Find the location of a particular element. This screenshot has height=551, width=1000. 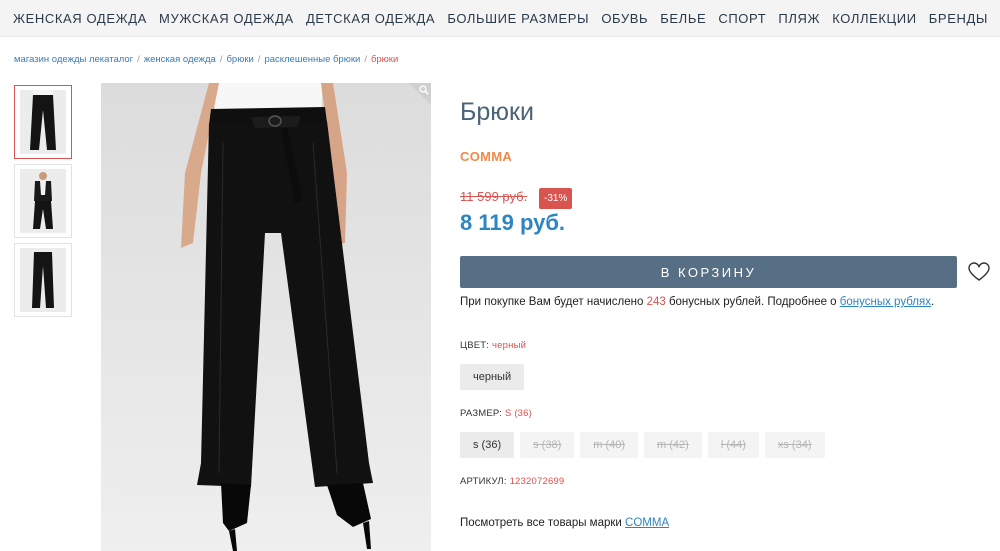

size-option-s38: s (38) is located at coordinates (547, 445).